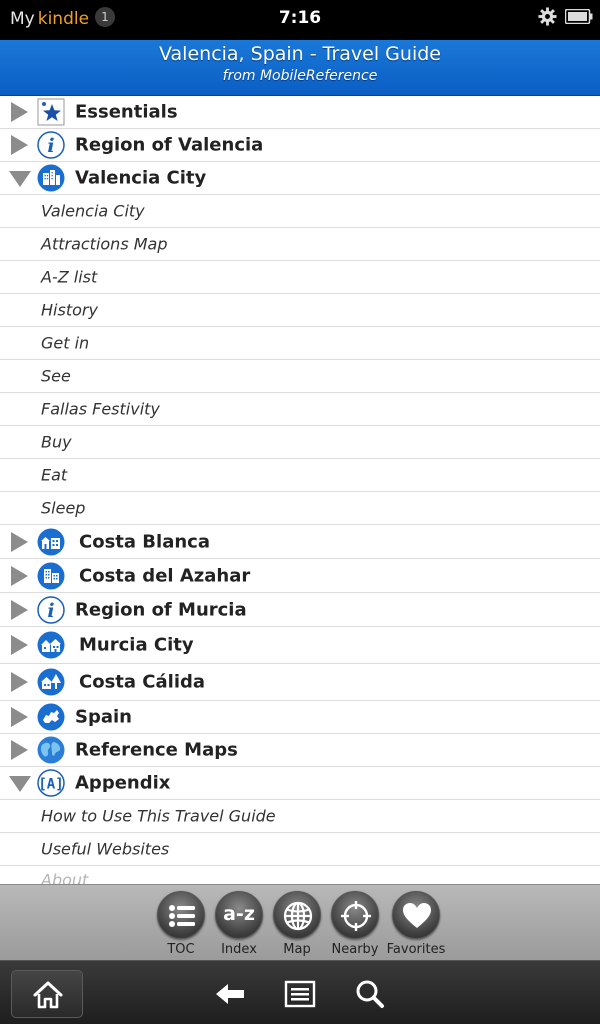  What do you see at coordinates (300, 542) in the screenshot?
I see `toc-section-costa-blanca: Costa Blanca` at bounding box center [300, 542].